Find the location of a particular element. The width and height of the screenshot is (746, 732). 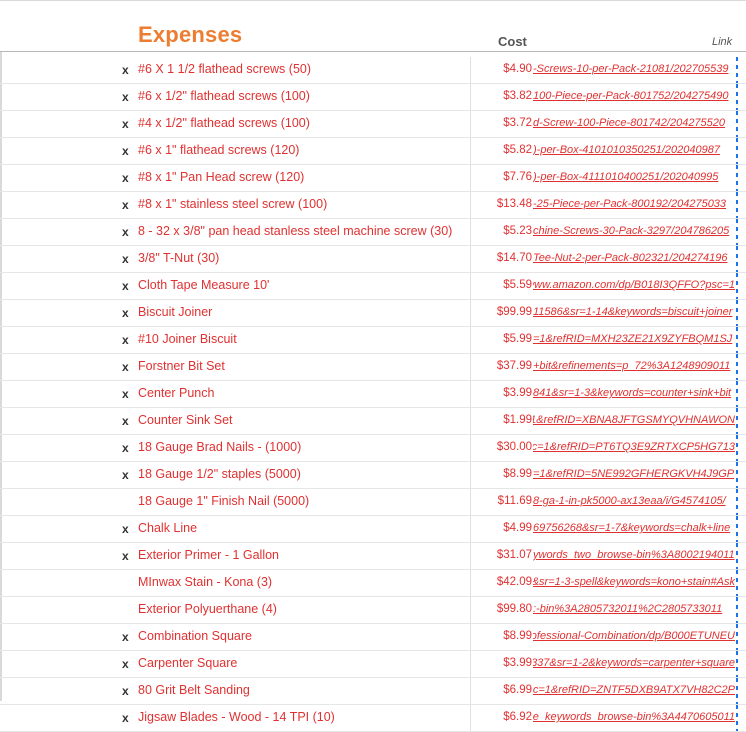

link-cell: 11586&sr=1-14&keywords=biscuit+joiner is located at coordinates (634, 312).